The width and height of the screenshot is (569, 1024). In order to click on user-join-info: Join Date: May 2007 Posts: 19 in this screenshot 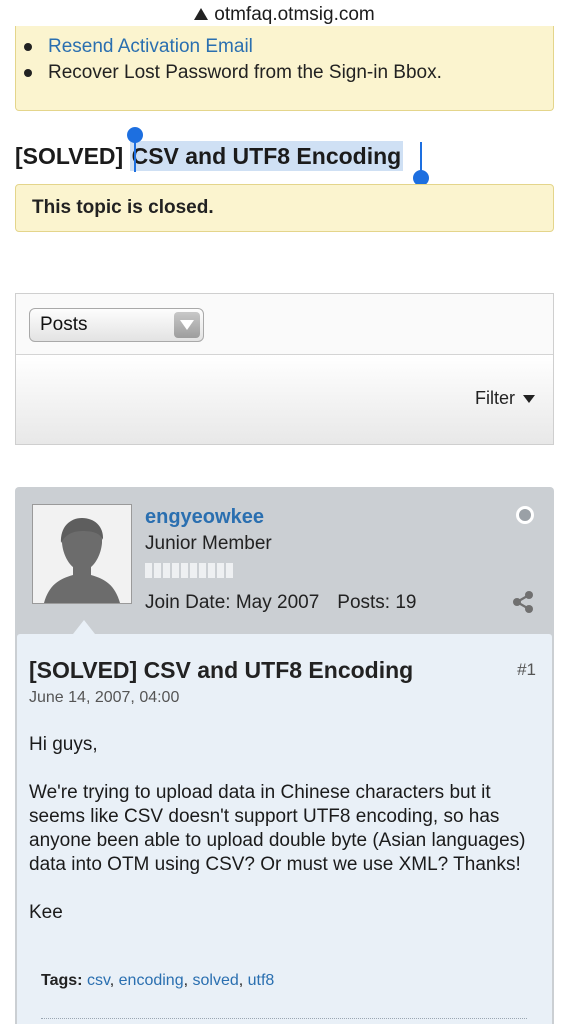, I will do `click(280, 603)`.